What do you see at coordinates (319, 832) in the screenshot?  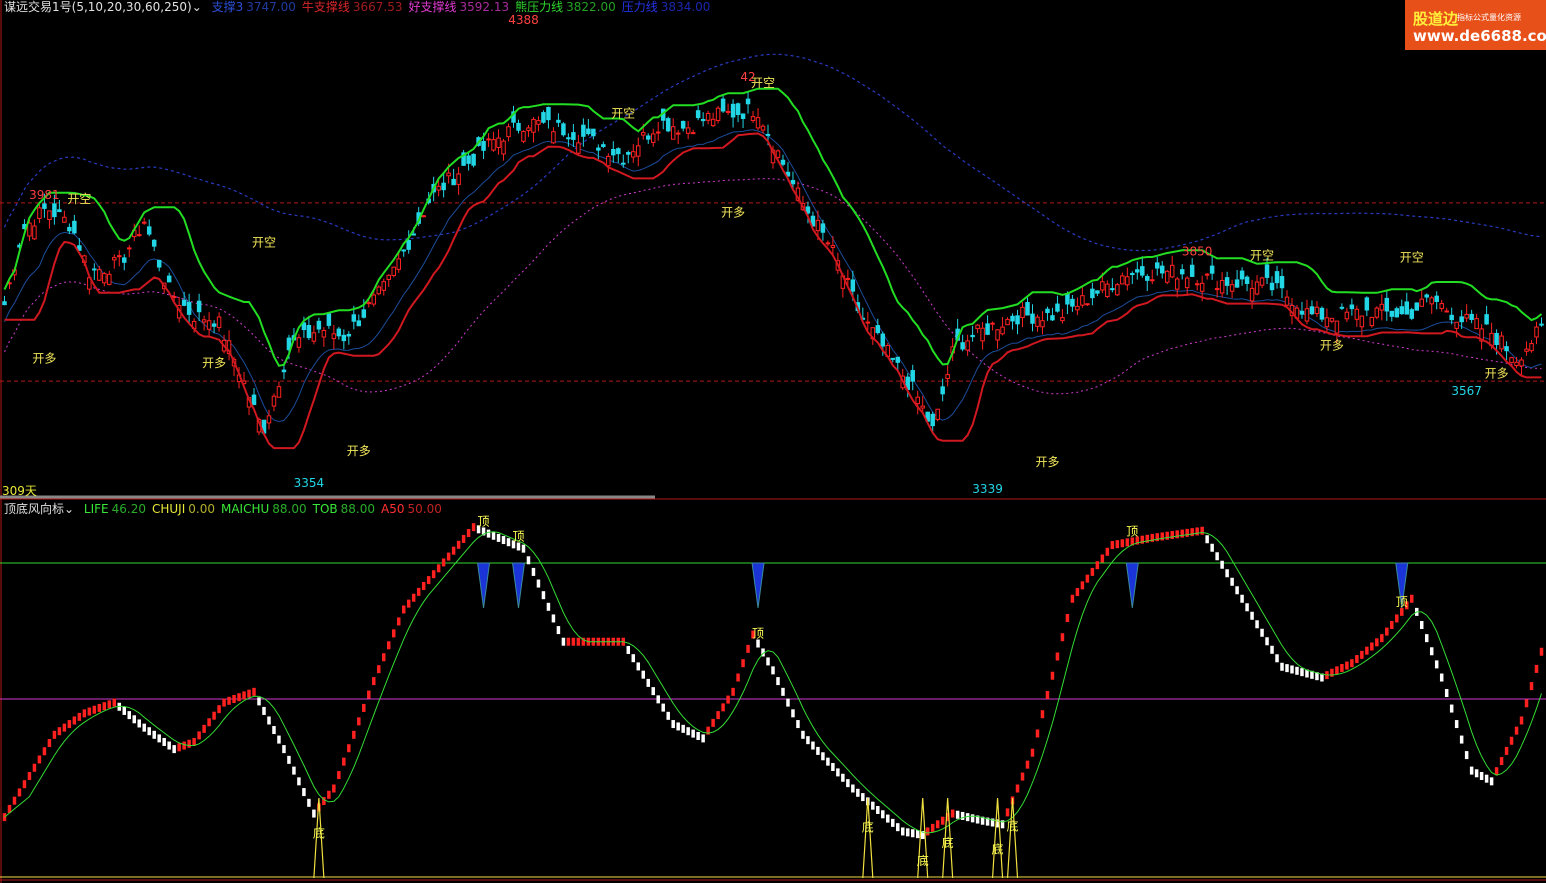 I see `bottom-mark: 底` at bounding box center [319, 832].